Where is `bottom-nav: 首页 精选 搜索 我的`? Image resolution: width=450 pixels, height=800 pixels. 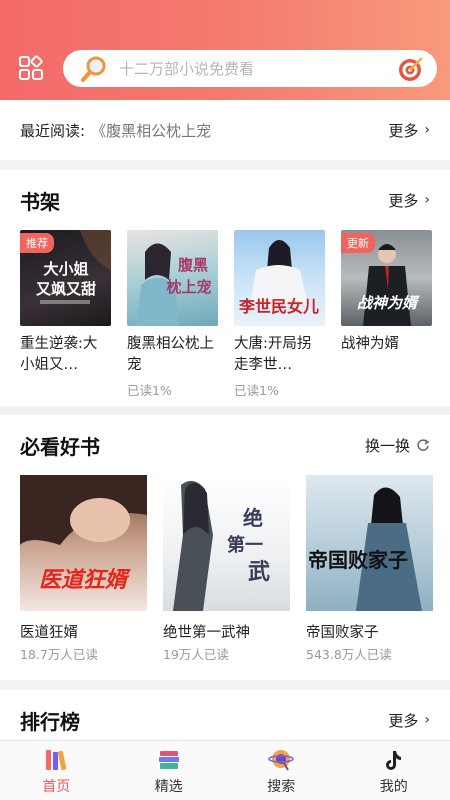
bottom-nav: 首页 精选 搜索 我的 is located at coordinates (225, 770).